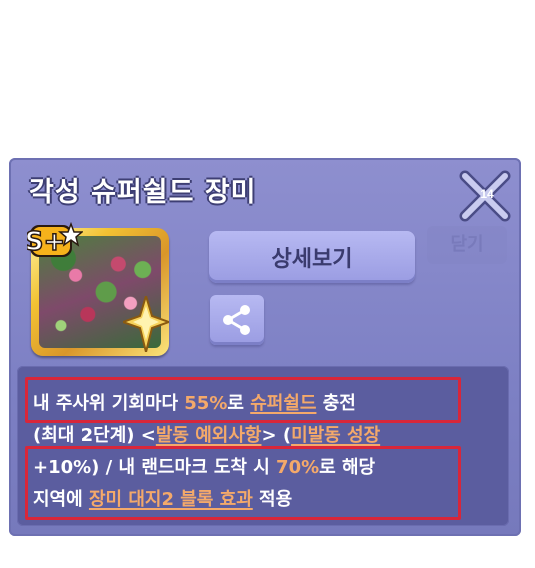 This screenshot has height=568, width=535. What do you see at coordinates (143, 192) in the screenshot?
I see `popup-title: 각성 슈퍼쉴드 장미` at bounding box center [143, 192].